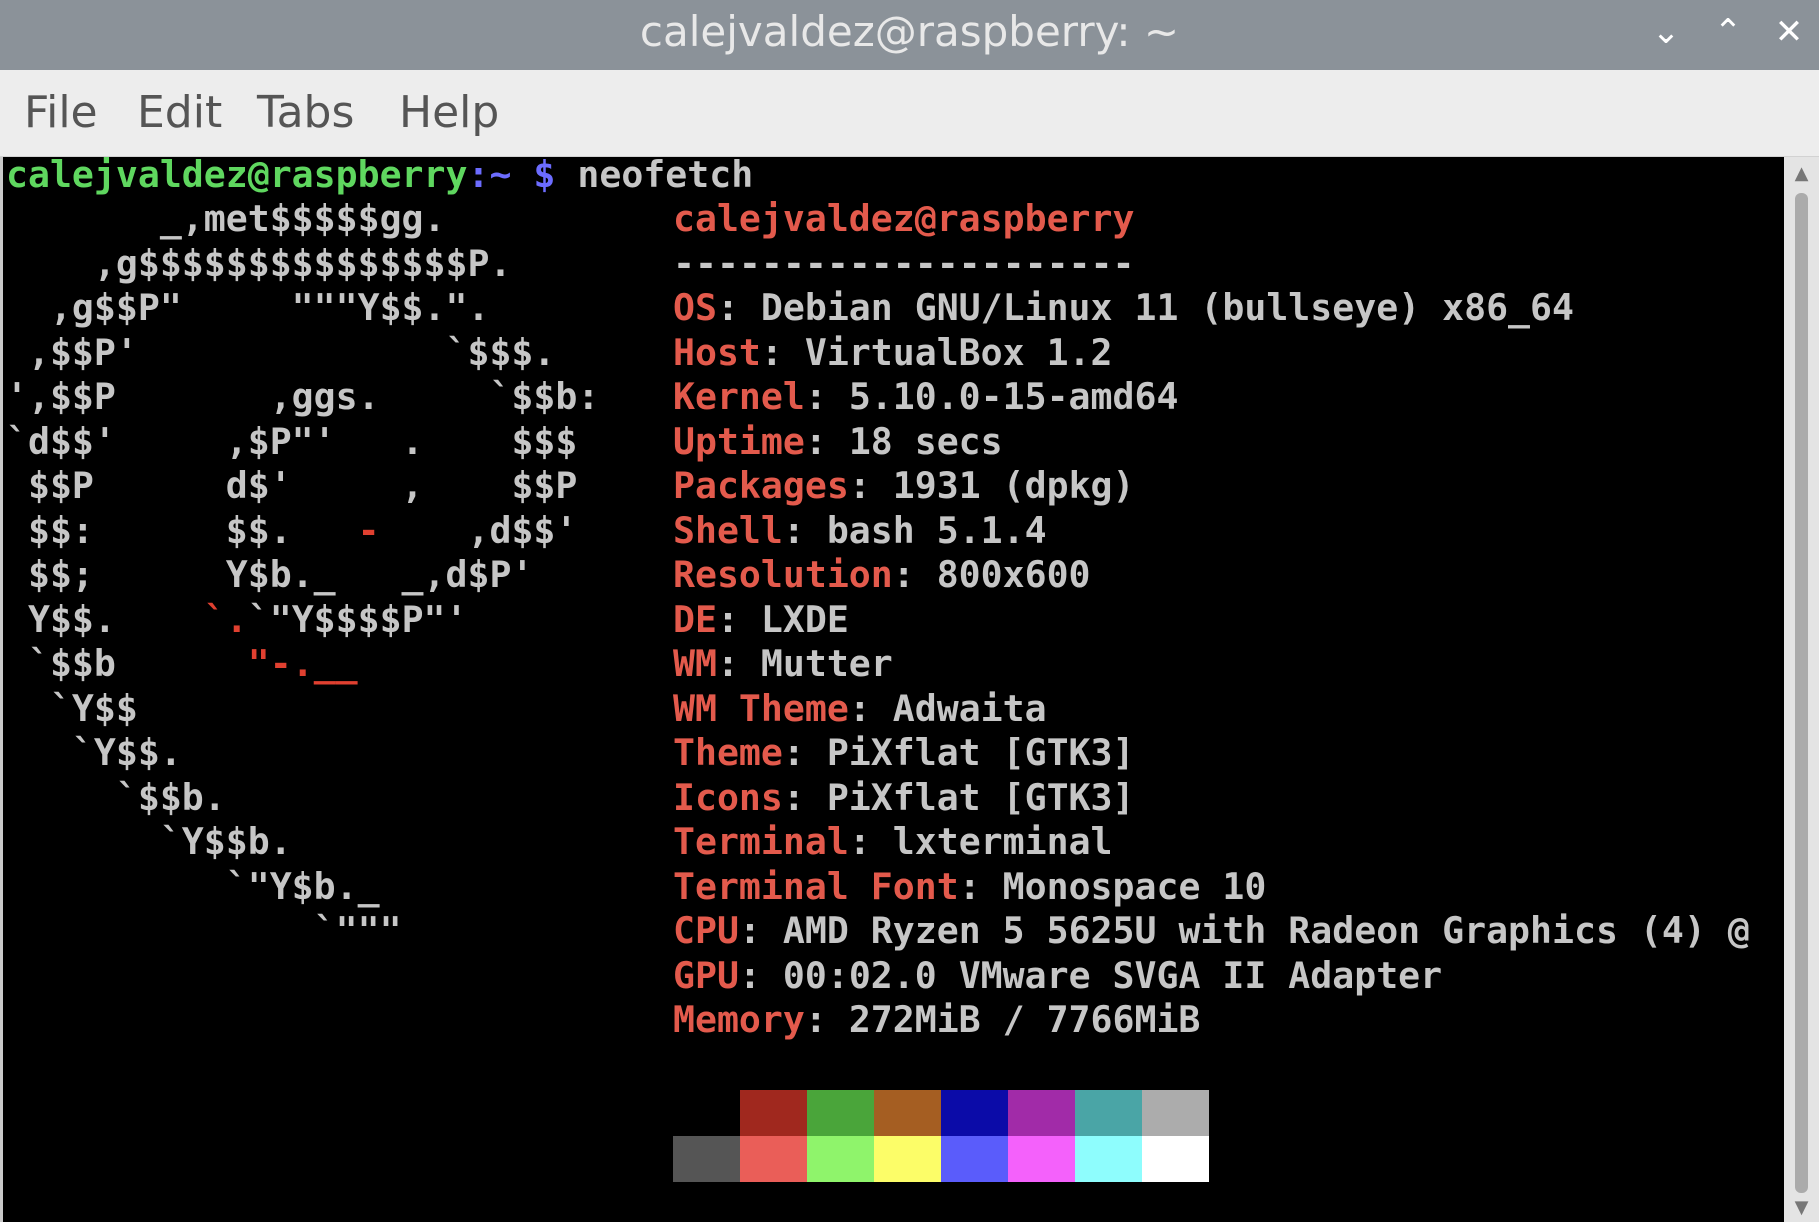  Describe the element at coordinates (761, 485) in the screenshot. I see `info-key: Packages` at that location.